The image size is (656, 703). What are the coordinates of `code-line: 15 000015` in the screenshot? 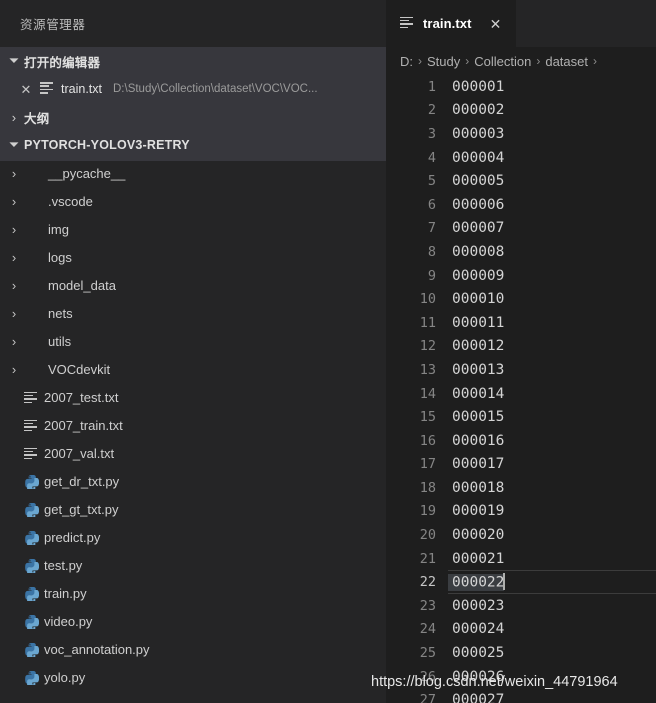 It's located at (521, 417).